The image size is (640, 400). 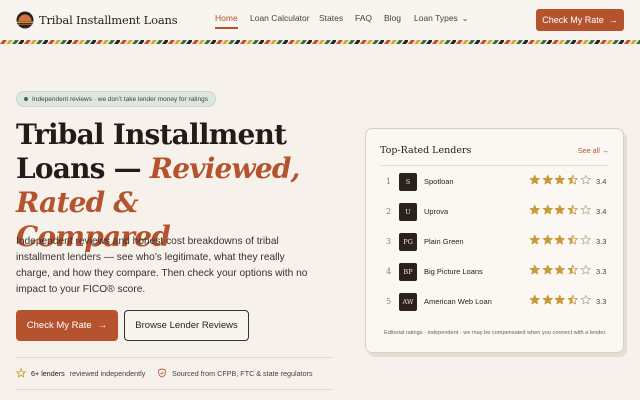 What do you see at coordinates (389, 271) in the screenshot?
I see `lender-rank: 4` at bounding box center [389, 271].